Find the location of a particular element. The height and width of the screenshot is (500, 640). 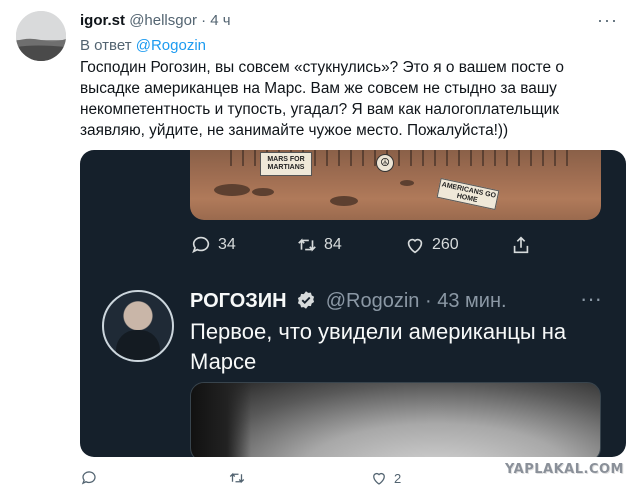

reply-context: В ответ @Rogozin is located at coordinates (143, 45).